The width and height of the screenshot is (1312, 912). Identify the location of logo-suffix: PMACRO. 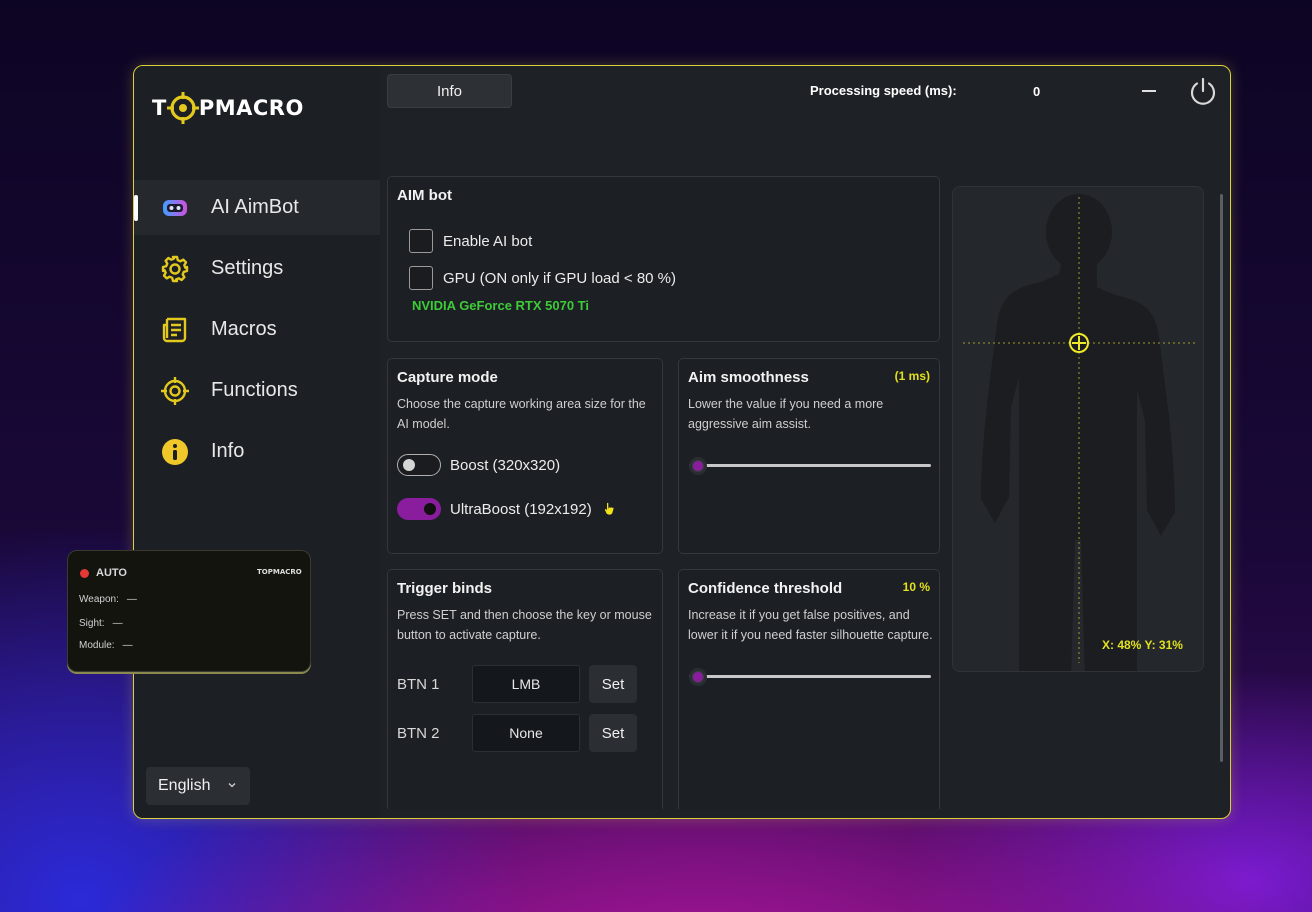
(251, 108).